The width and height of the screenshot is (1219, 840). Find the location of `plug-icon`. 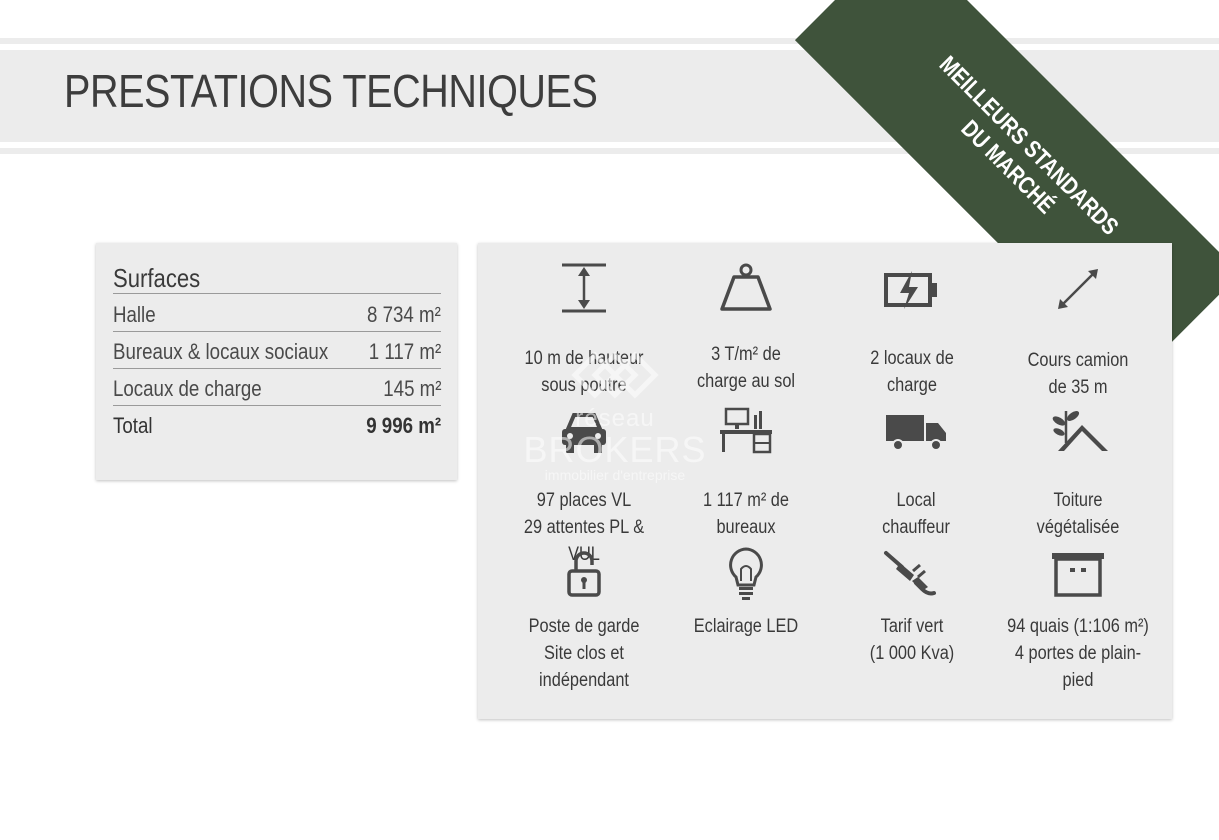

plug-icon is located at coordinates (910, 573).